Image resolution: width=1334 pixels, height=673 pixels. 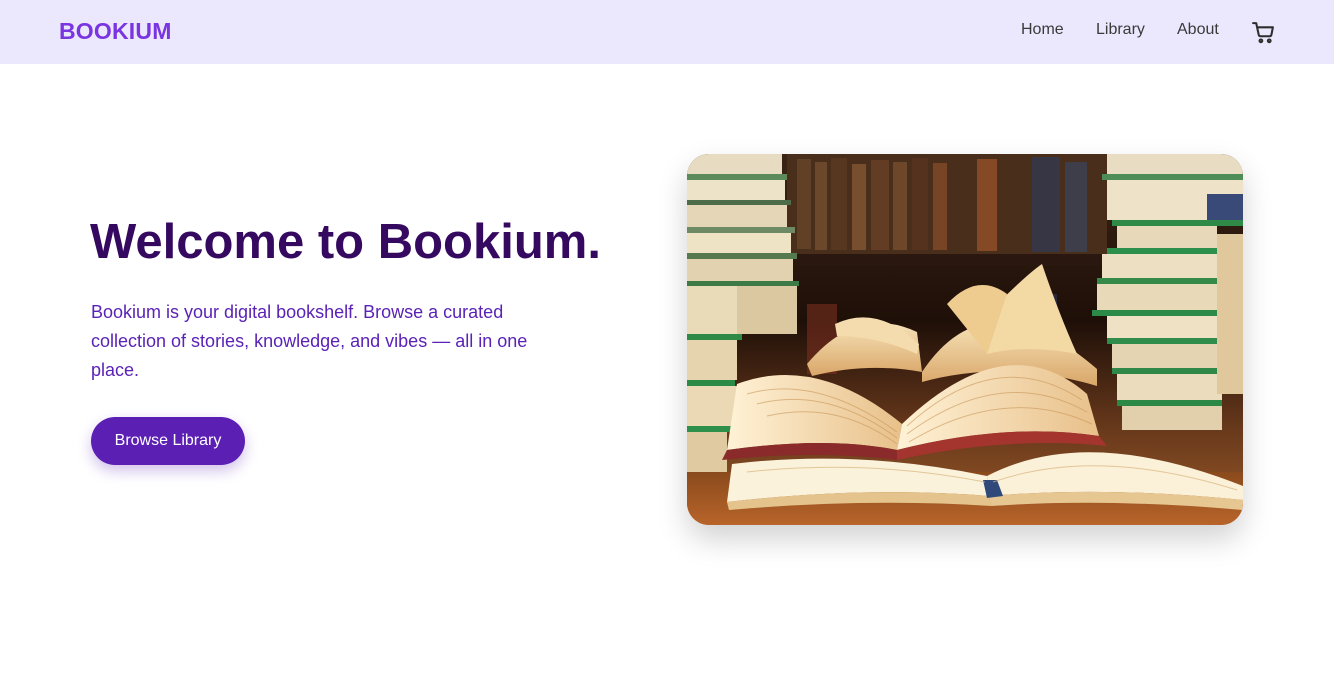 What do you see at coordinates (168, 441) in the screenshot?
I see `browse-library-button: Browse Library` at bounding box center [168, 441].